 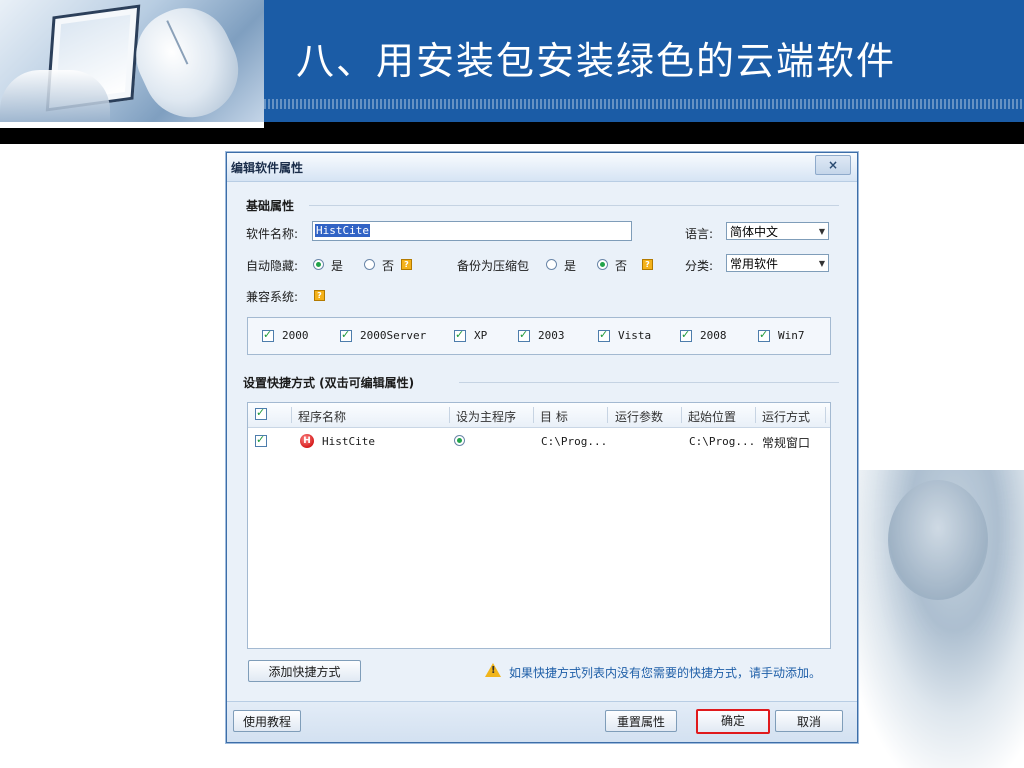 I want to click on backup-no-label: 否, so click(x=621, y=266).